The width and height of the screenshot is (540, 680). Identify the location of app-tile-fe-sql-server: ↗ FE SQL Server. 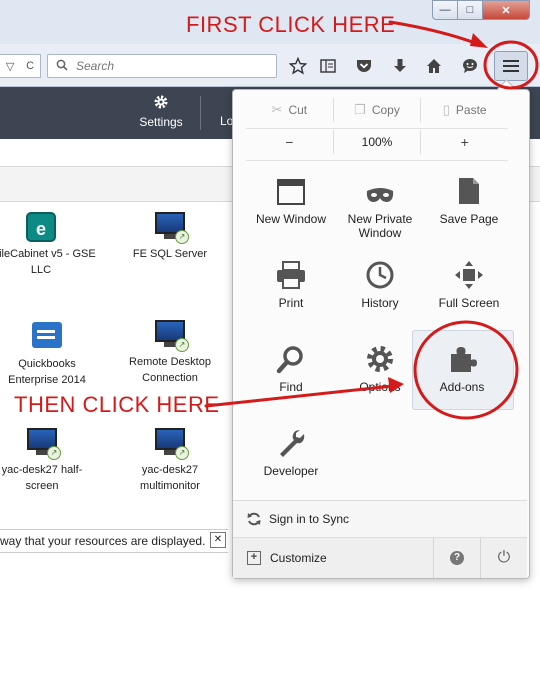
(170, 237).